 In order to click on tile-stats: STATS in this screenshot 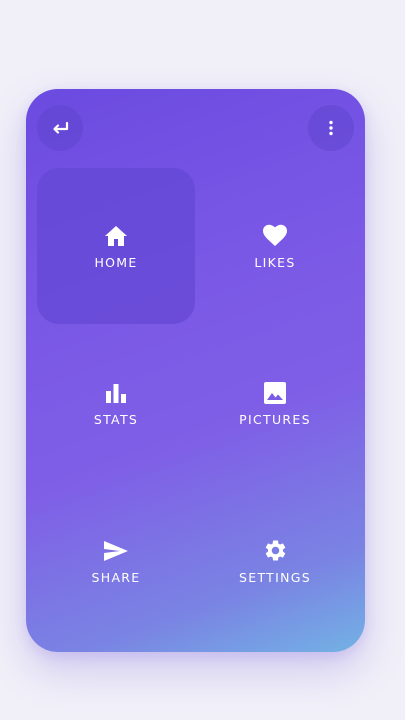, I will do `click(116, 403)`.